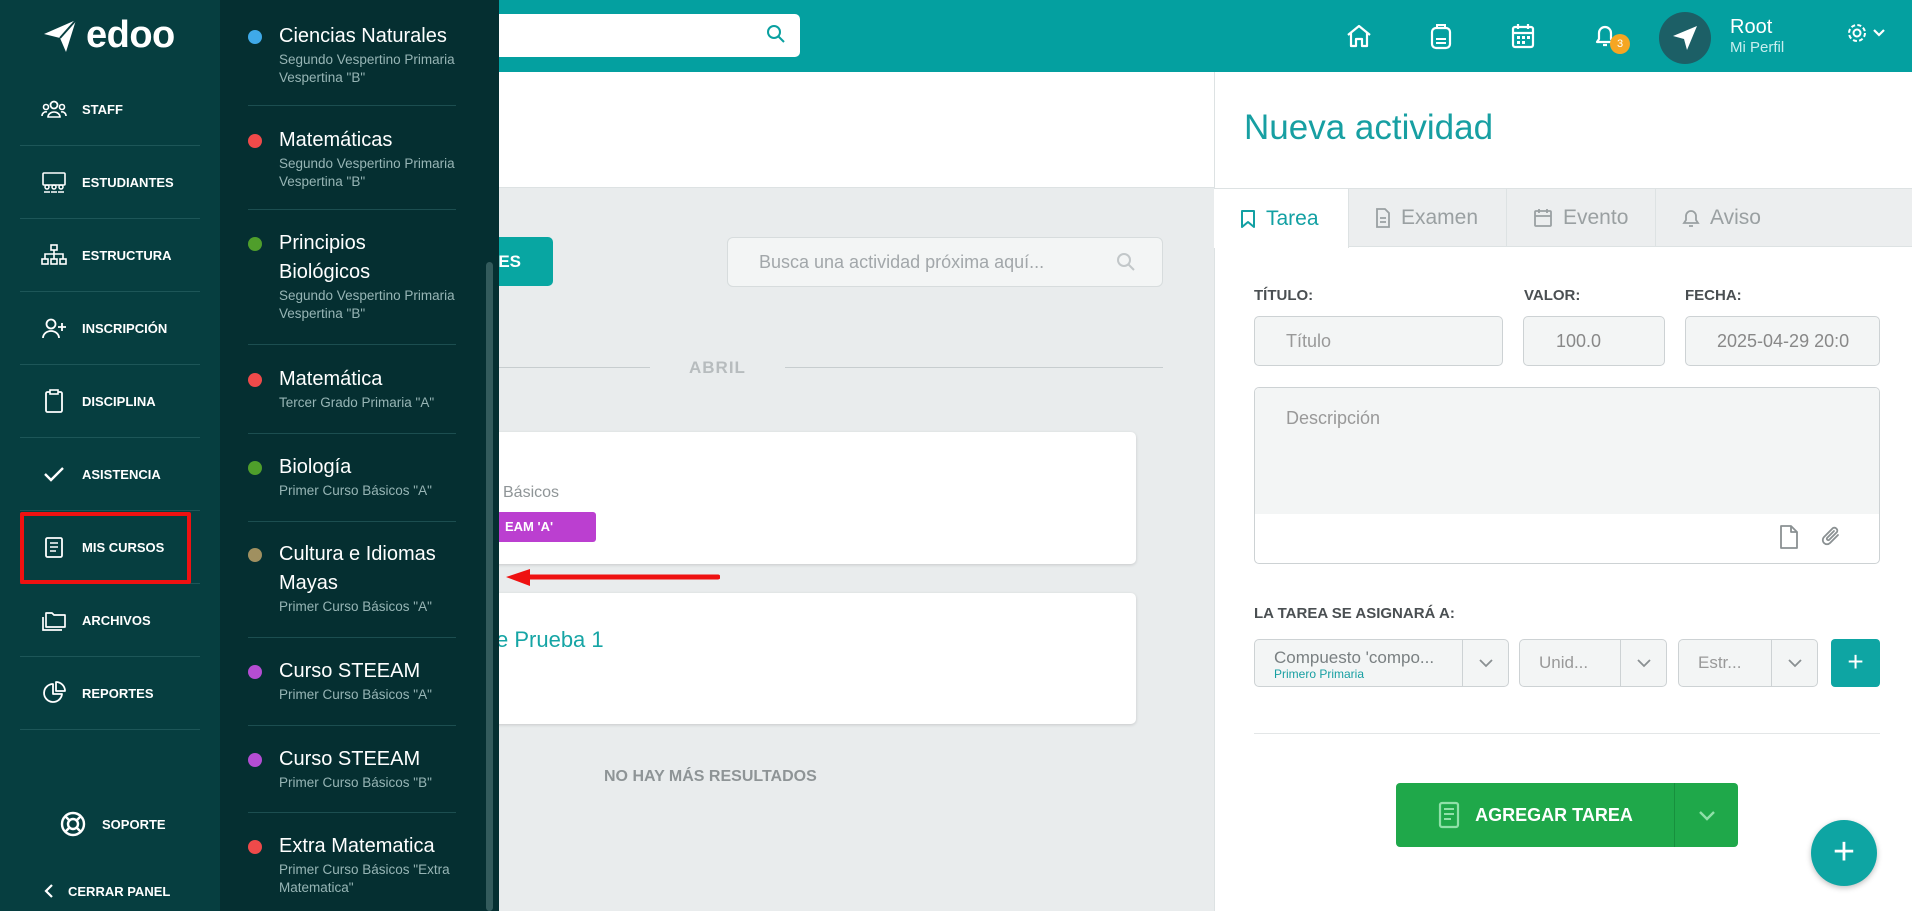  Describe the element at coordinates (1782, 341) in the screenshot. I see `date-field: 2025-04-29 20:0` at that location.